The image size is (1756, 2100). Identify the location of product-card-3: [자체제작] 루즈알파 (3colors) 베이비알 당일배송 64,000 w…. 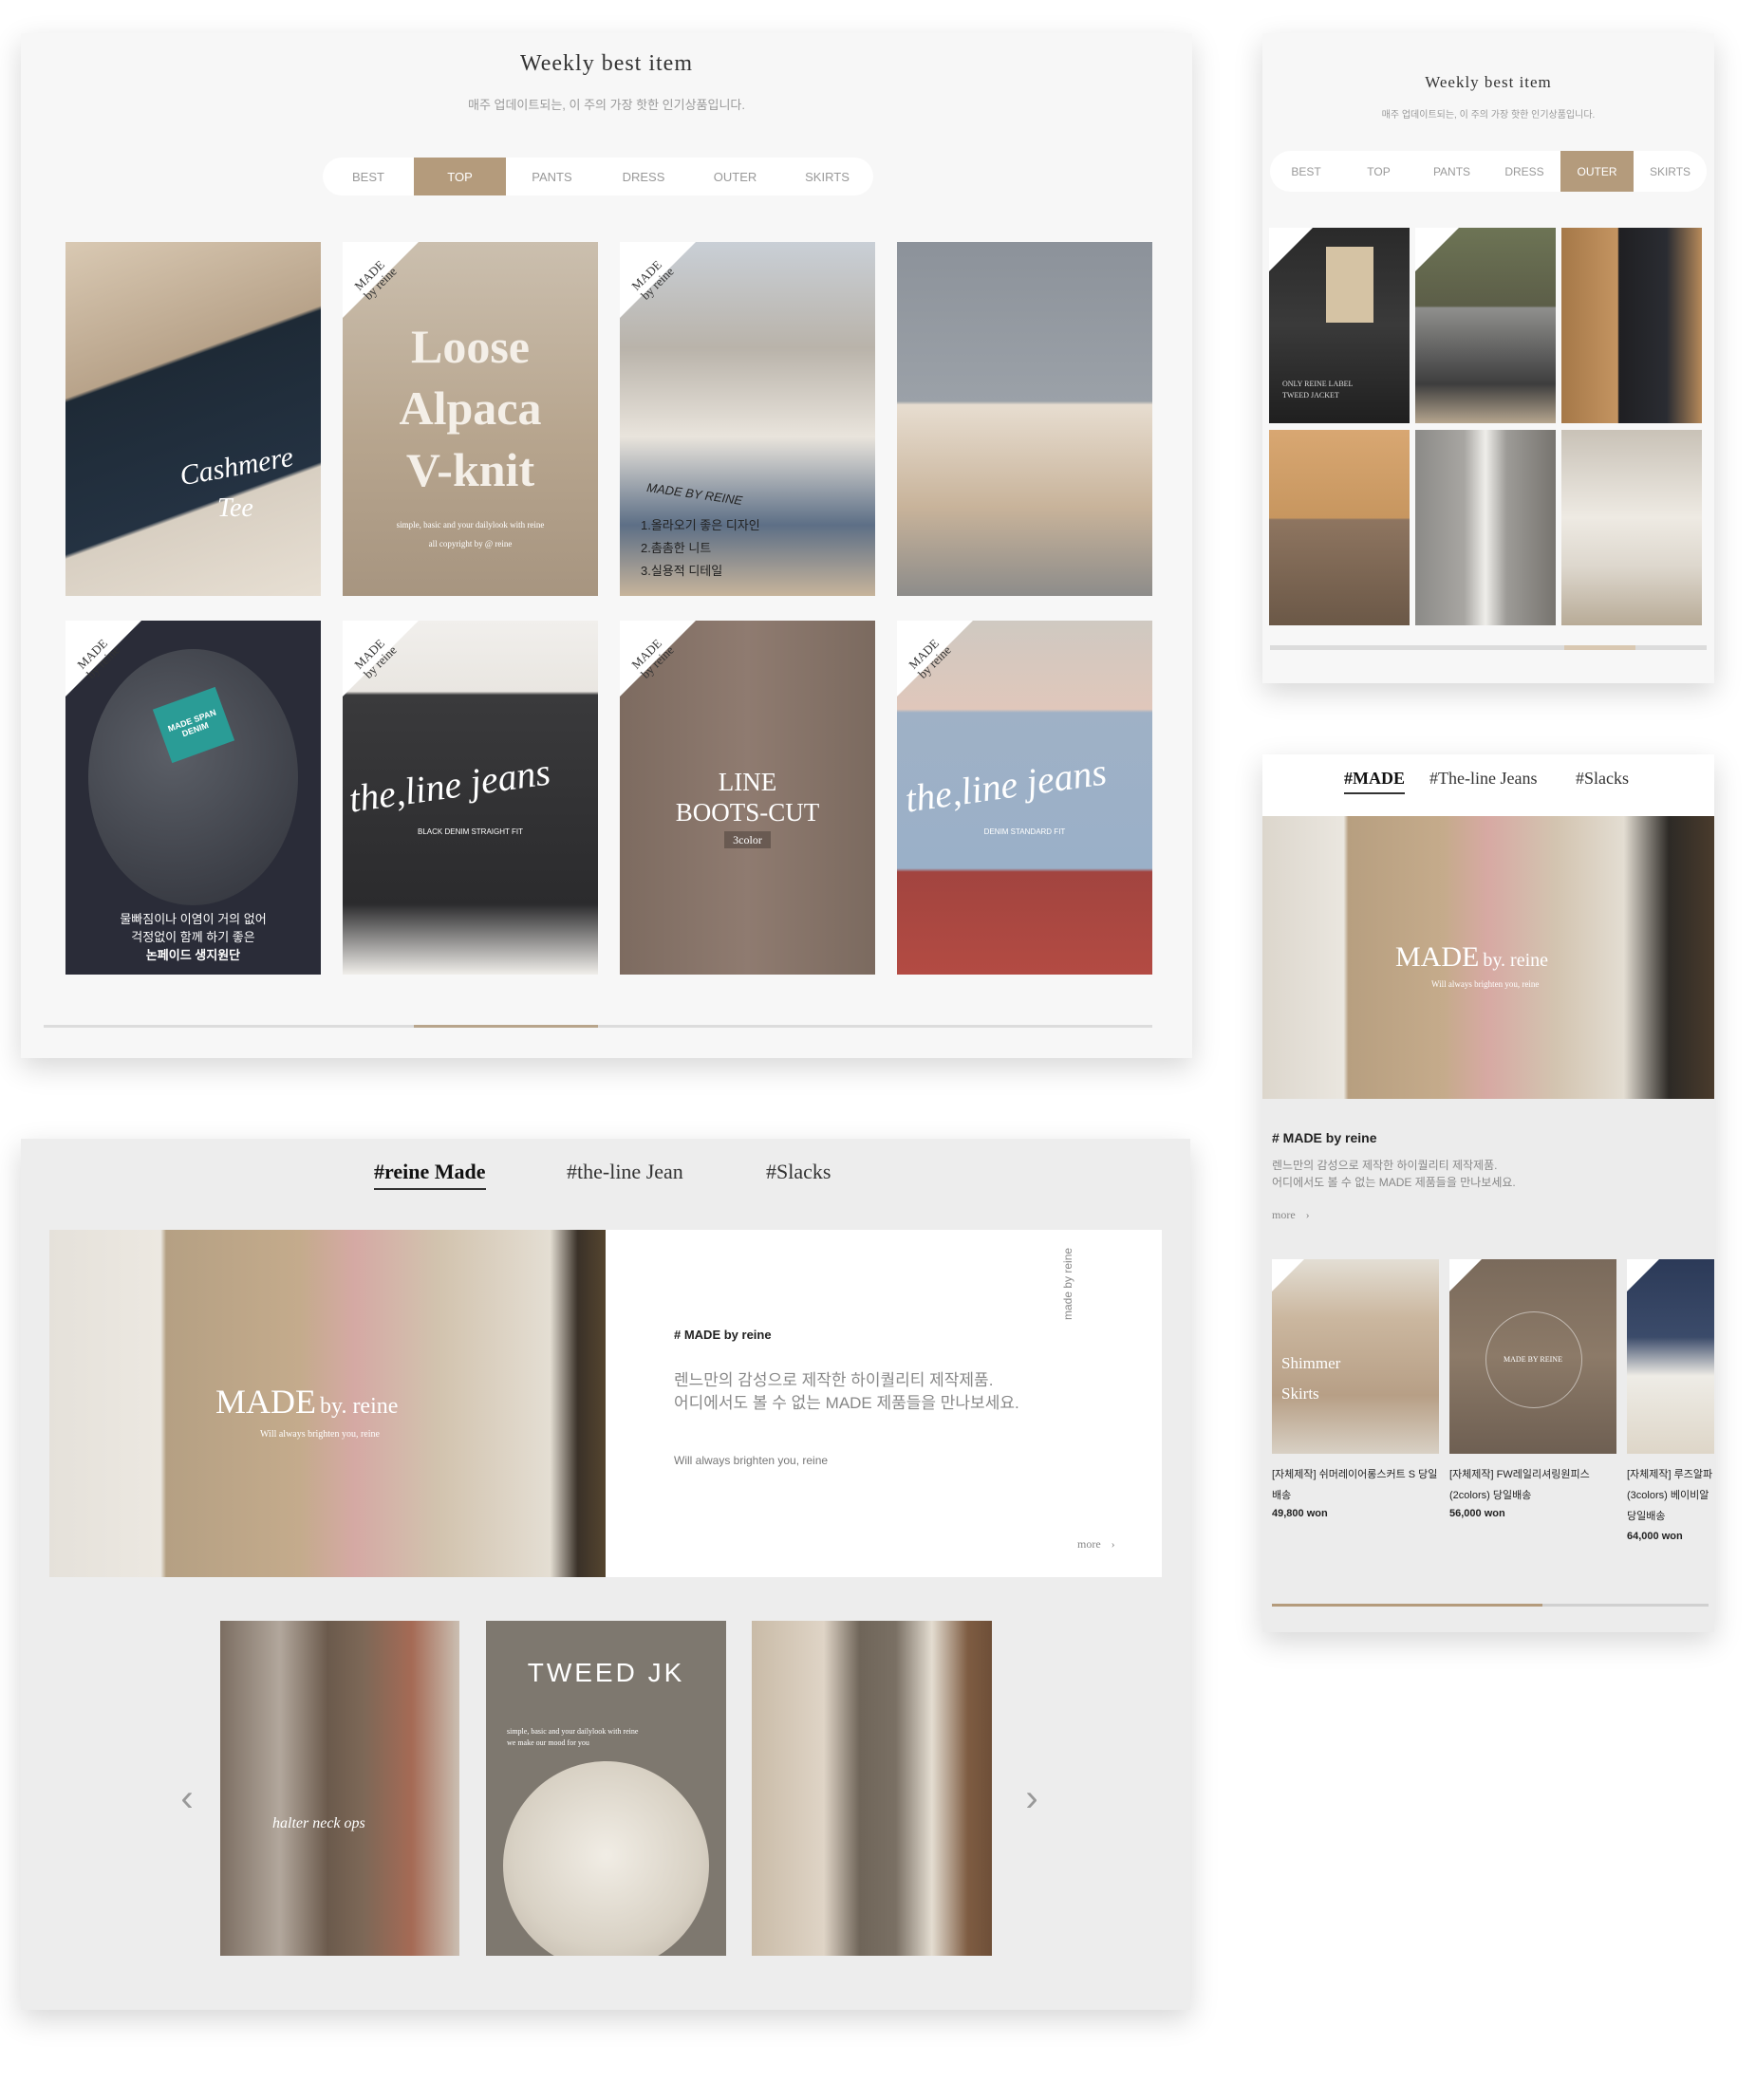
(1670, 1420).